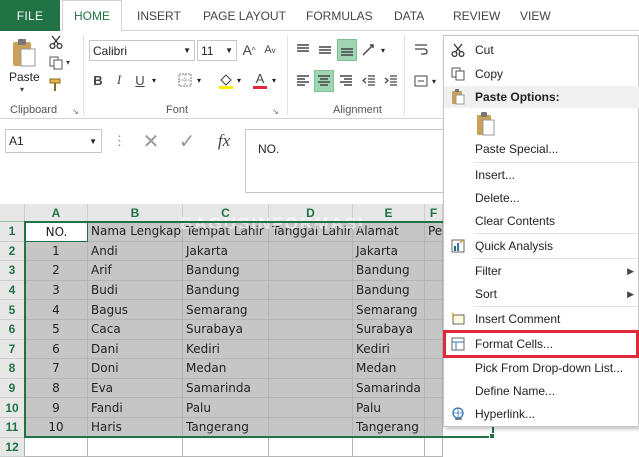 The height and width of the screenshot is (457, 639). What do you see at coordinates (12, 428) in the screenshot?
I see `row-header: 11` at bounding box center [12, 428].